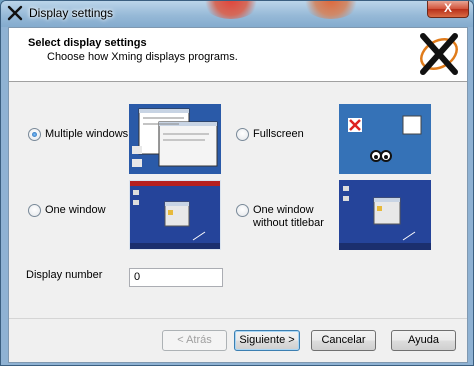 This screenshot has width=474, height=366. I want to click on footer-divider, so click(238, 318).